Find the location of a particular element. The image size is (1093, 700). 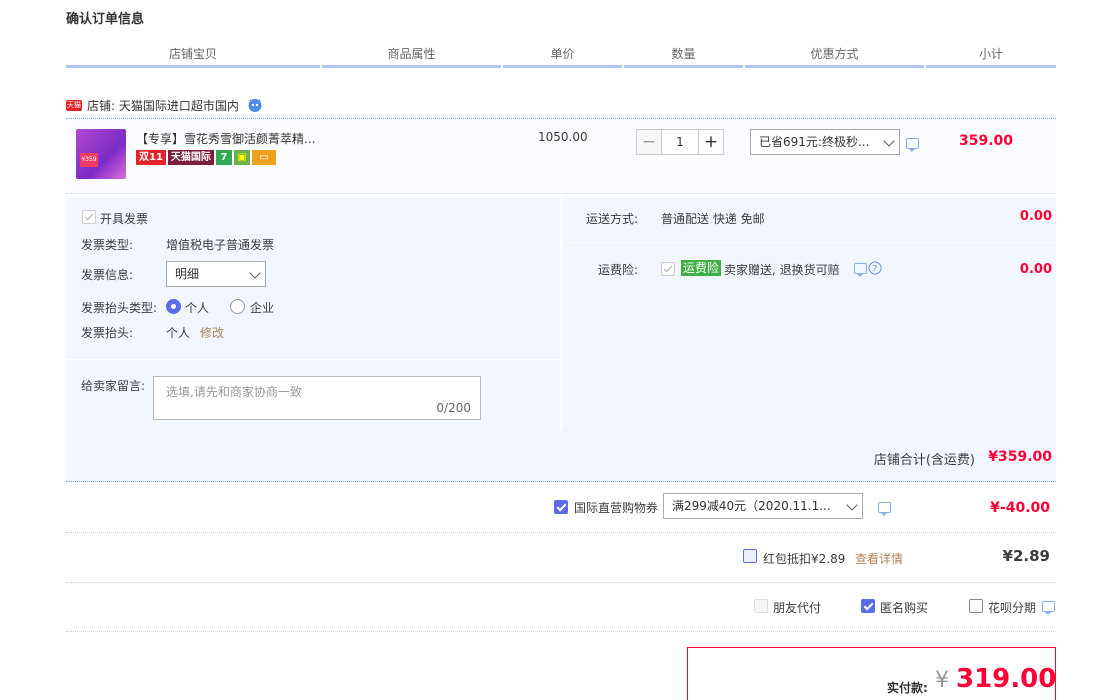

invoice-info-select: 明细 is located at coordinates (216, 274).